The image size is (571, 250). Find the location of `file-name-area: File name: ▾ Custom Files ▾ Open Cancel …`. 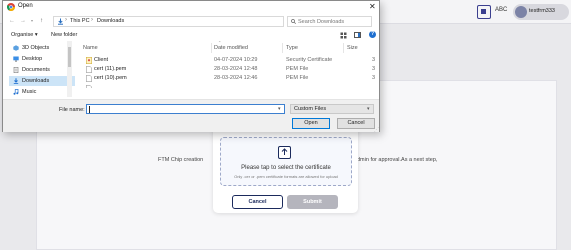

file-name-area: File name: ▾ Custom Files ▾ Open Cancel … is located at coordinates (191, 116).